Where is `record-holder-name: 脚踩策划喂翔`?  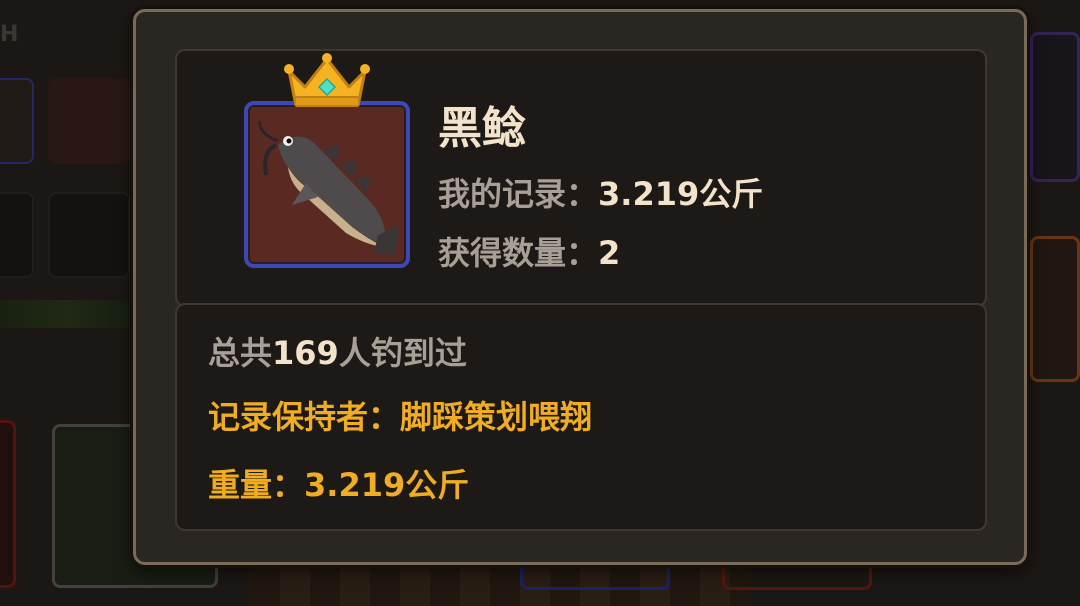 record-holder-name: 脚踩策划喂翔 is located at coordinates (496, 417).